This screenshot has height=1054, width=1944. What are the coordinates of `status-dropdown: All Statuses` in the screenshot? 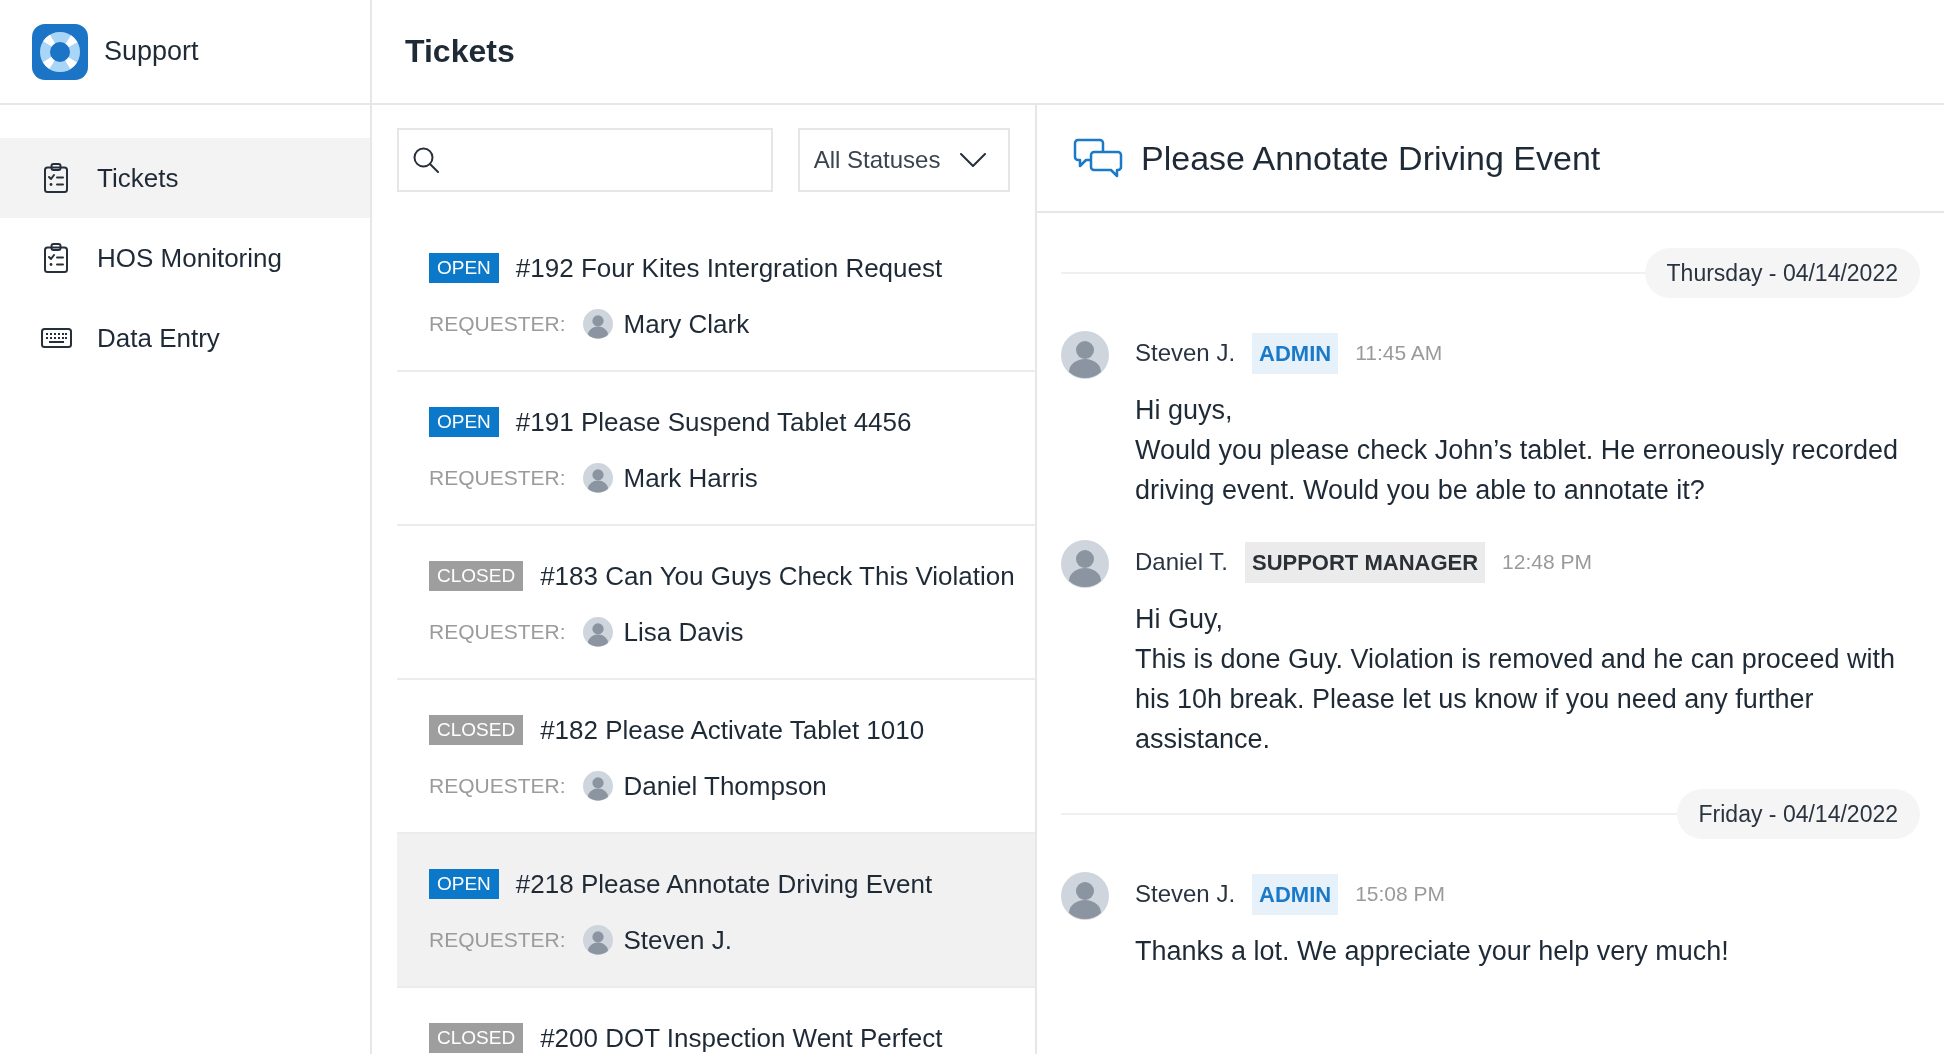 It's located at (903, 160).